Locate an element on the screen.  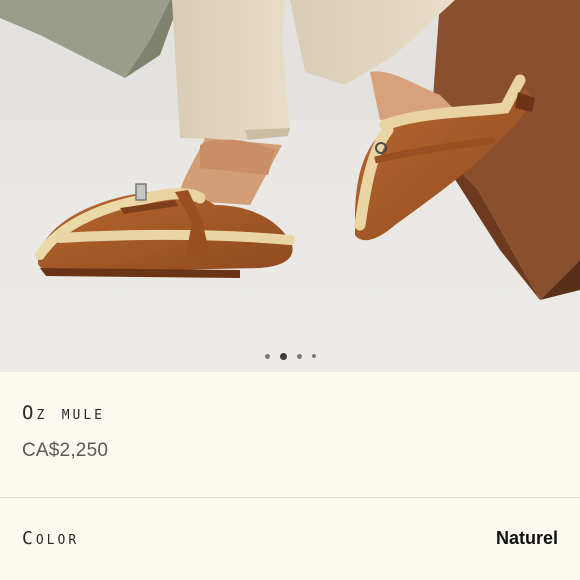
carousel-indicator is located at coordinates (290, 356).